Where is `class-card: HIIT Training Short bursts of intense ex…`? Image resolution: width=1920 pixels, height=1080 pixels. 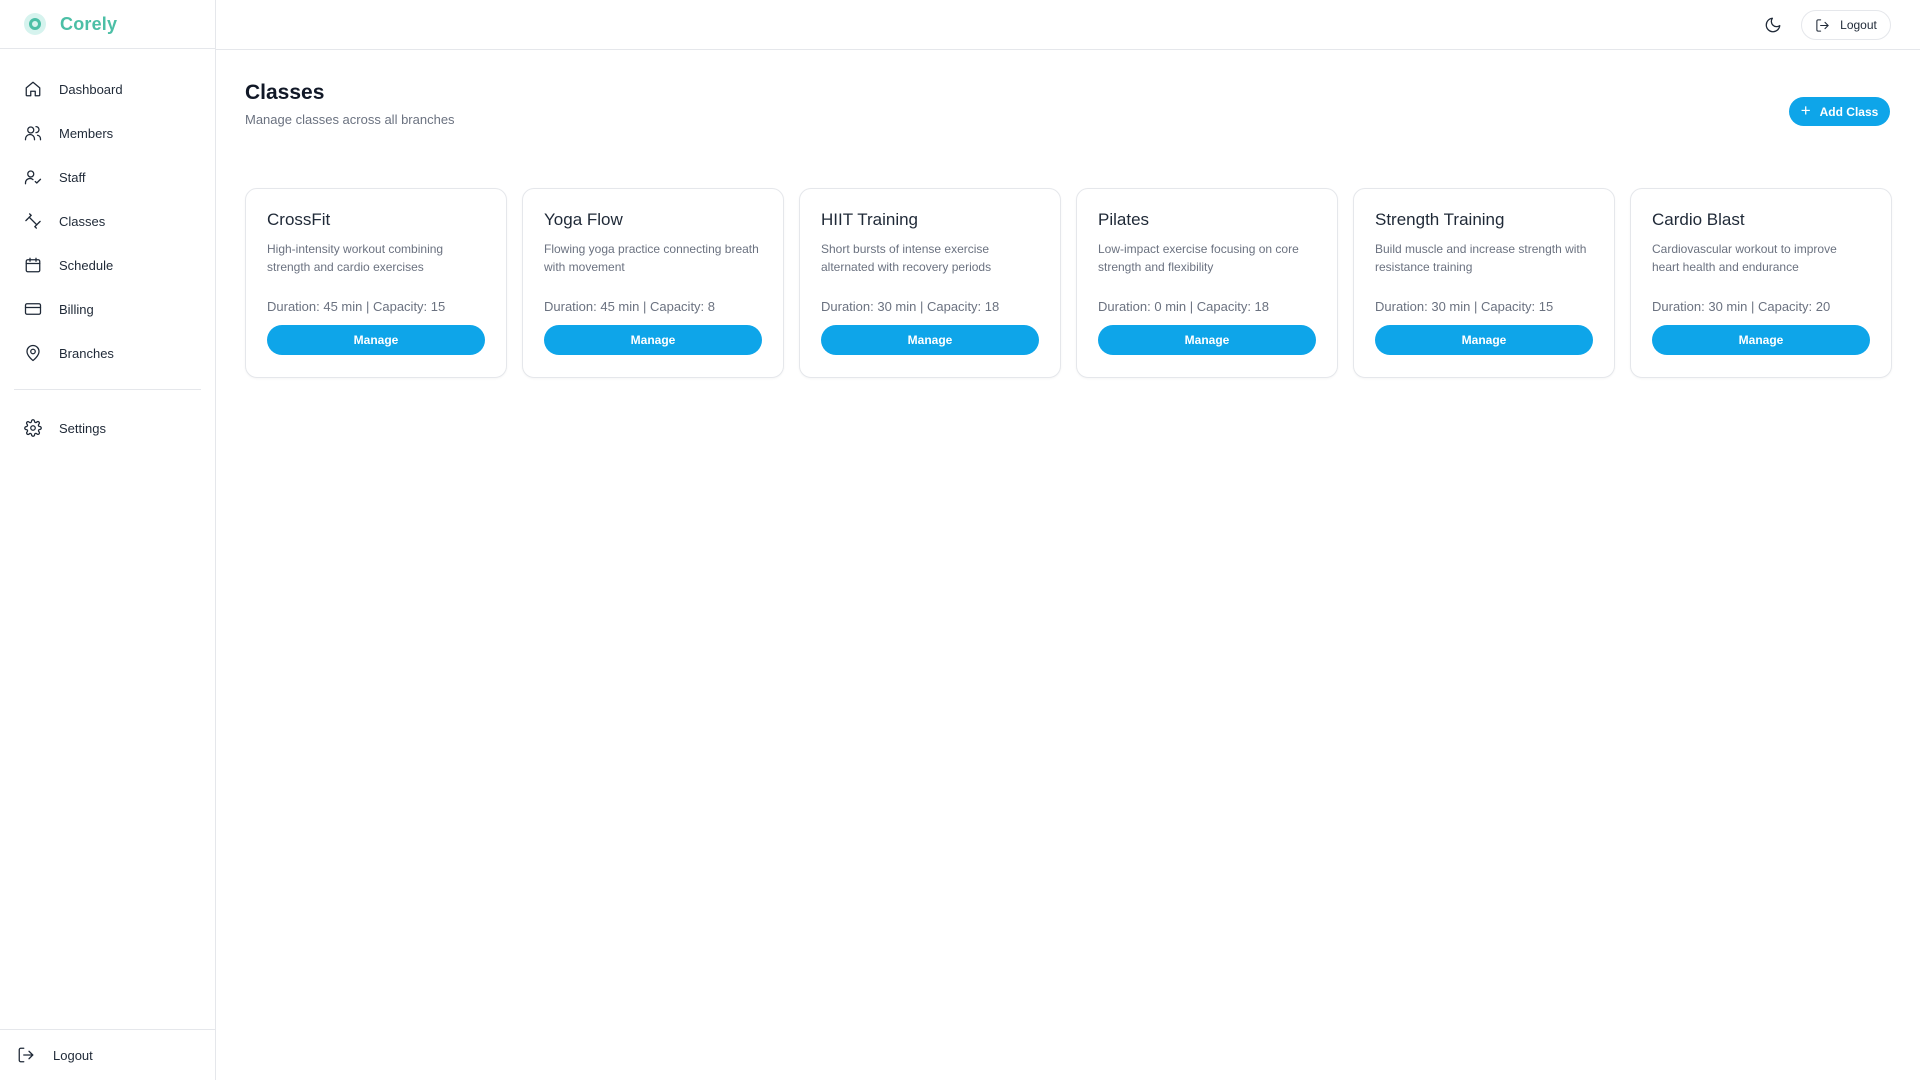 class-card: HIIT Training Short bursts of intense ex… is located at coordinates (930, 283).